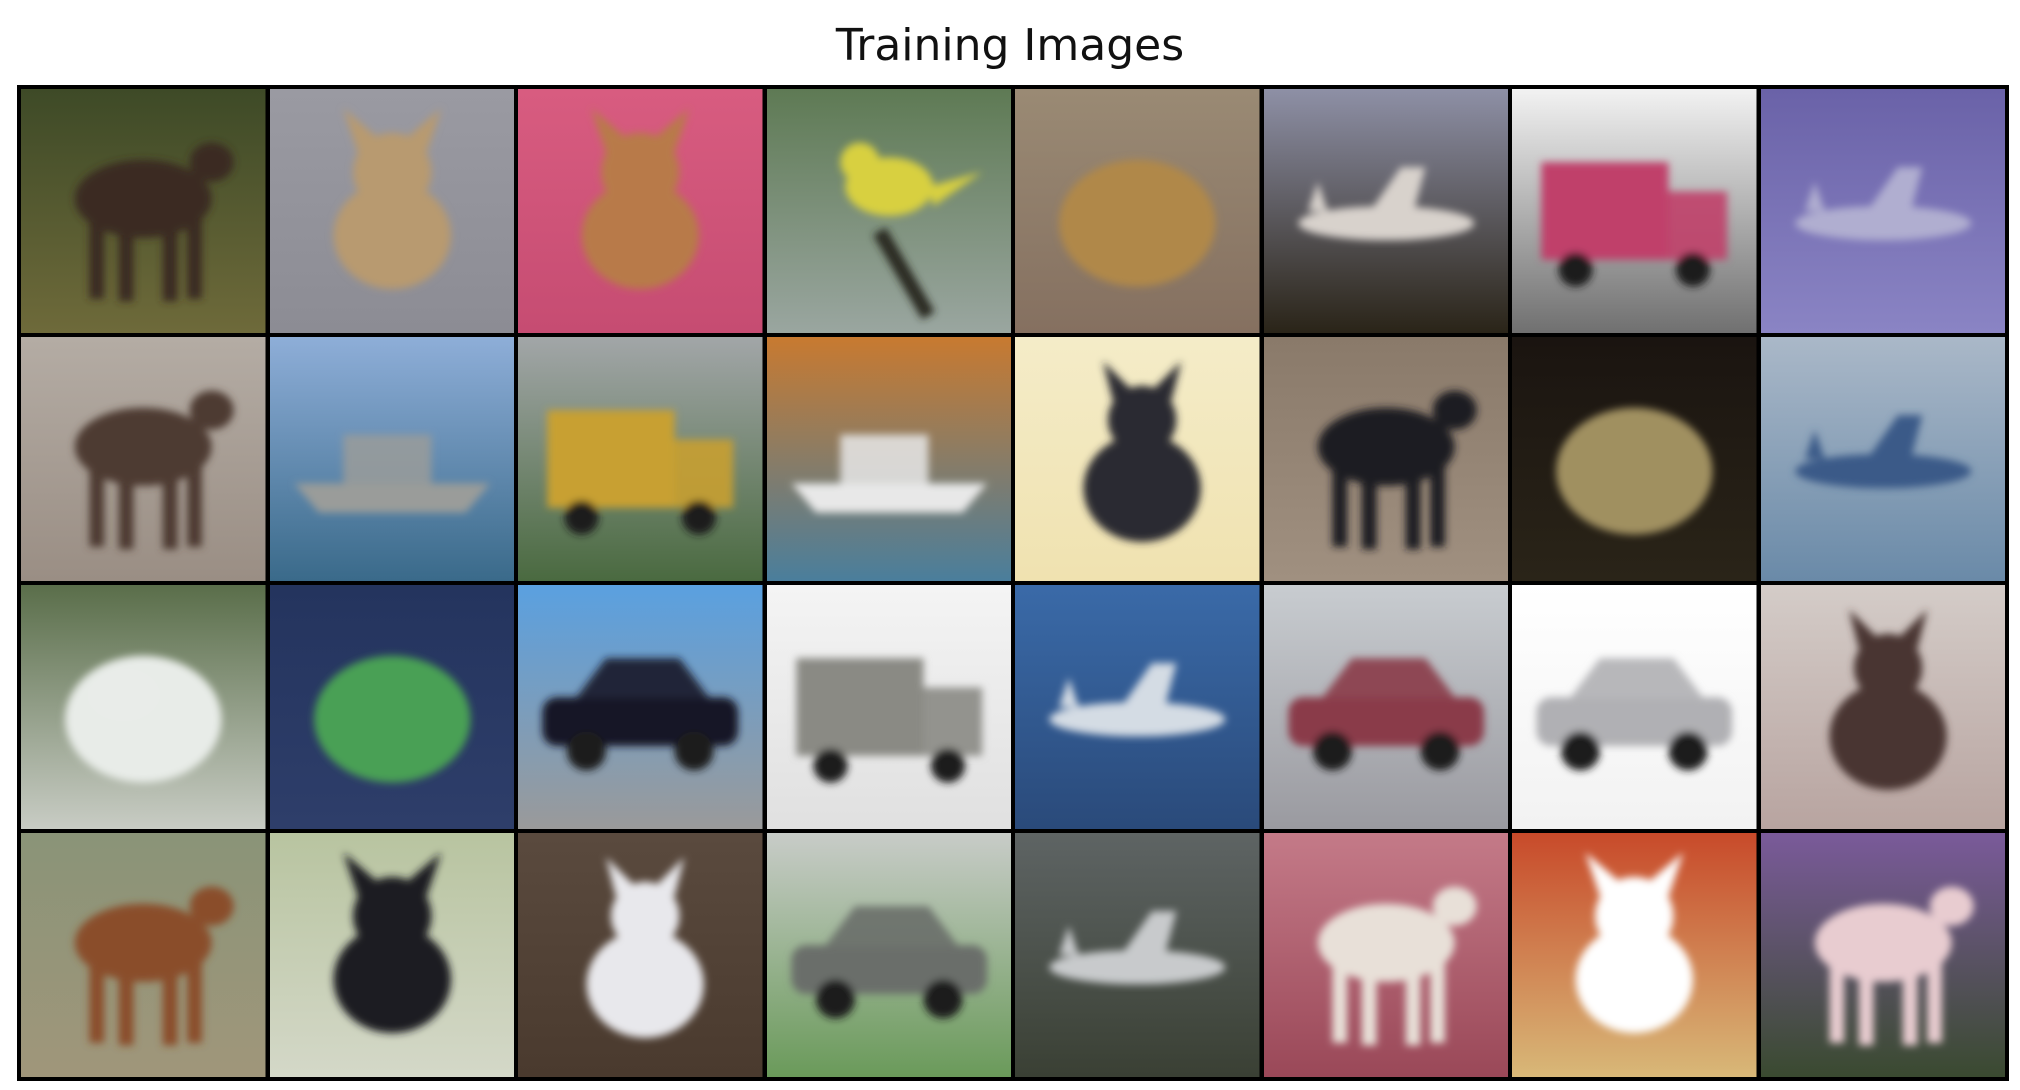  Describe the element at coordinates (1010, 45) in the screenshot. I see `figure-title: Training Images` at that location.